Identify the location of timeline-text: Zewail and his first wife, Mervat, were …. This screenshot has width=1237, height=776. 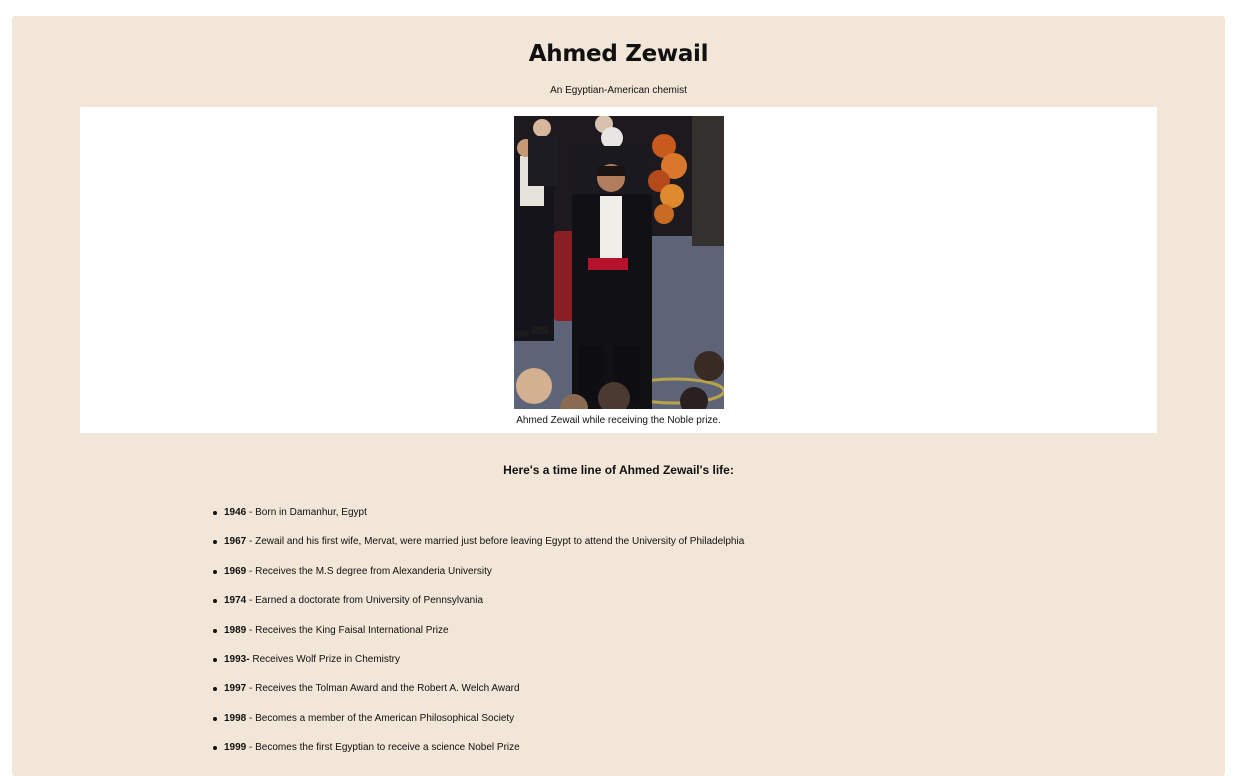
(500, 542).